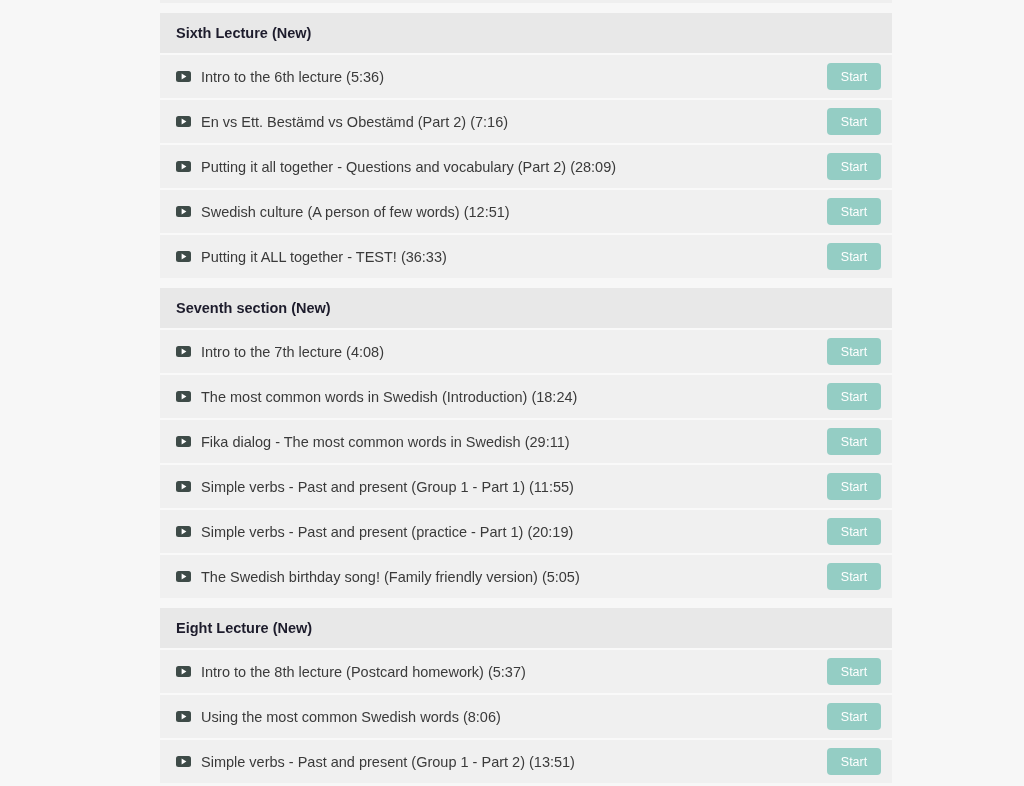  I want to click on lesson-title: Simple verbs - Past and present (practice - Part 1) (20:19), so click(388, 531).